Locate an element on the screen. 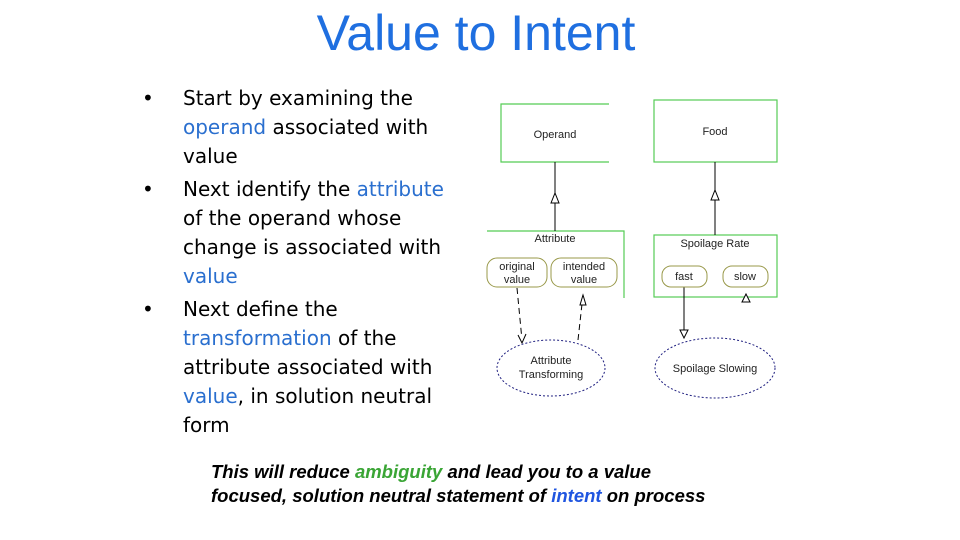 This screenshot has height=540, width=960. intended-label: intended is located at coordinates (584, 267).